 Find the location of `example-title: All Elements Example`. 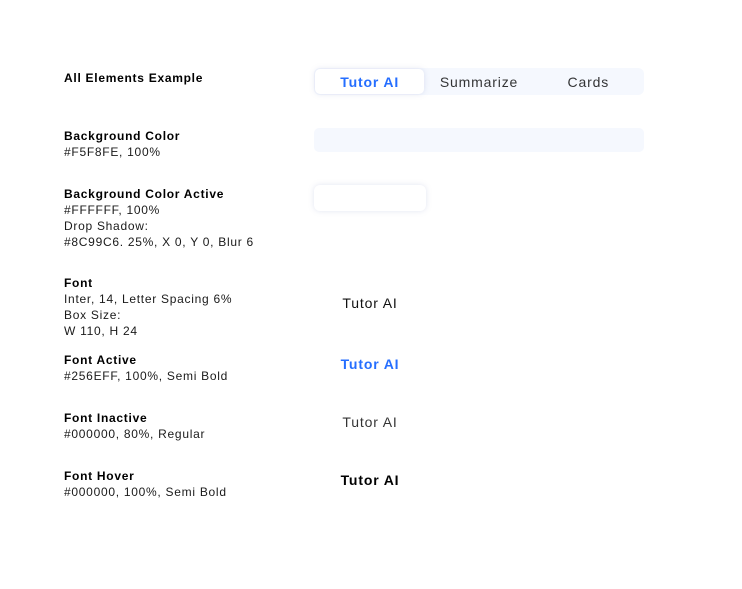

example-title: All Elements Example is located at coordinates (134, 78).